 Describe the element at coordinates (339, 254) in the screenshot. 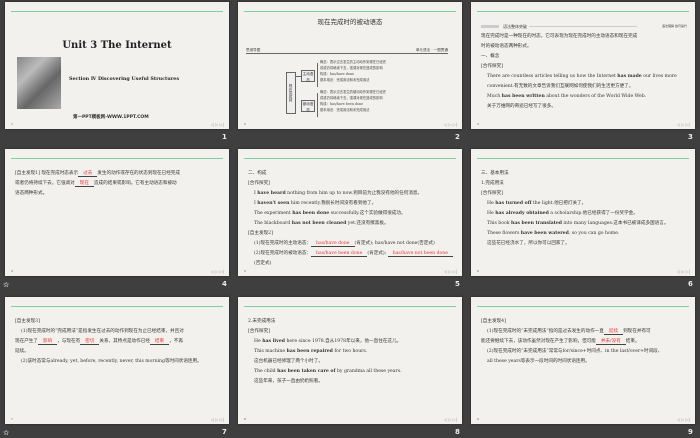

I see `answer-blank: has/have been done` at that location.